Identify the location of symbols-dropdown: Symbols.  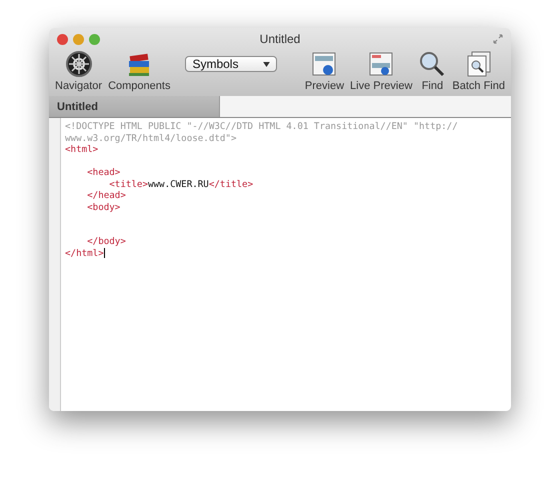
(231, 64).